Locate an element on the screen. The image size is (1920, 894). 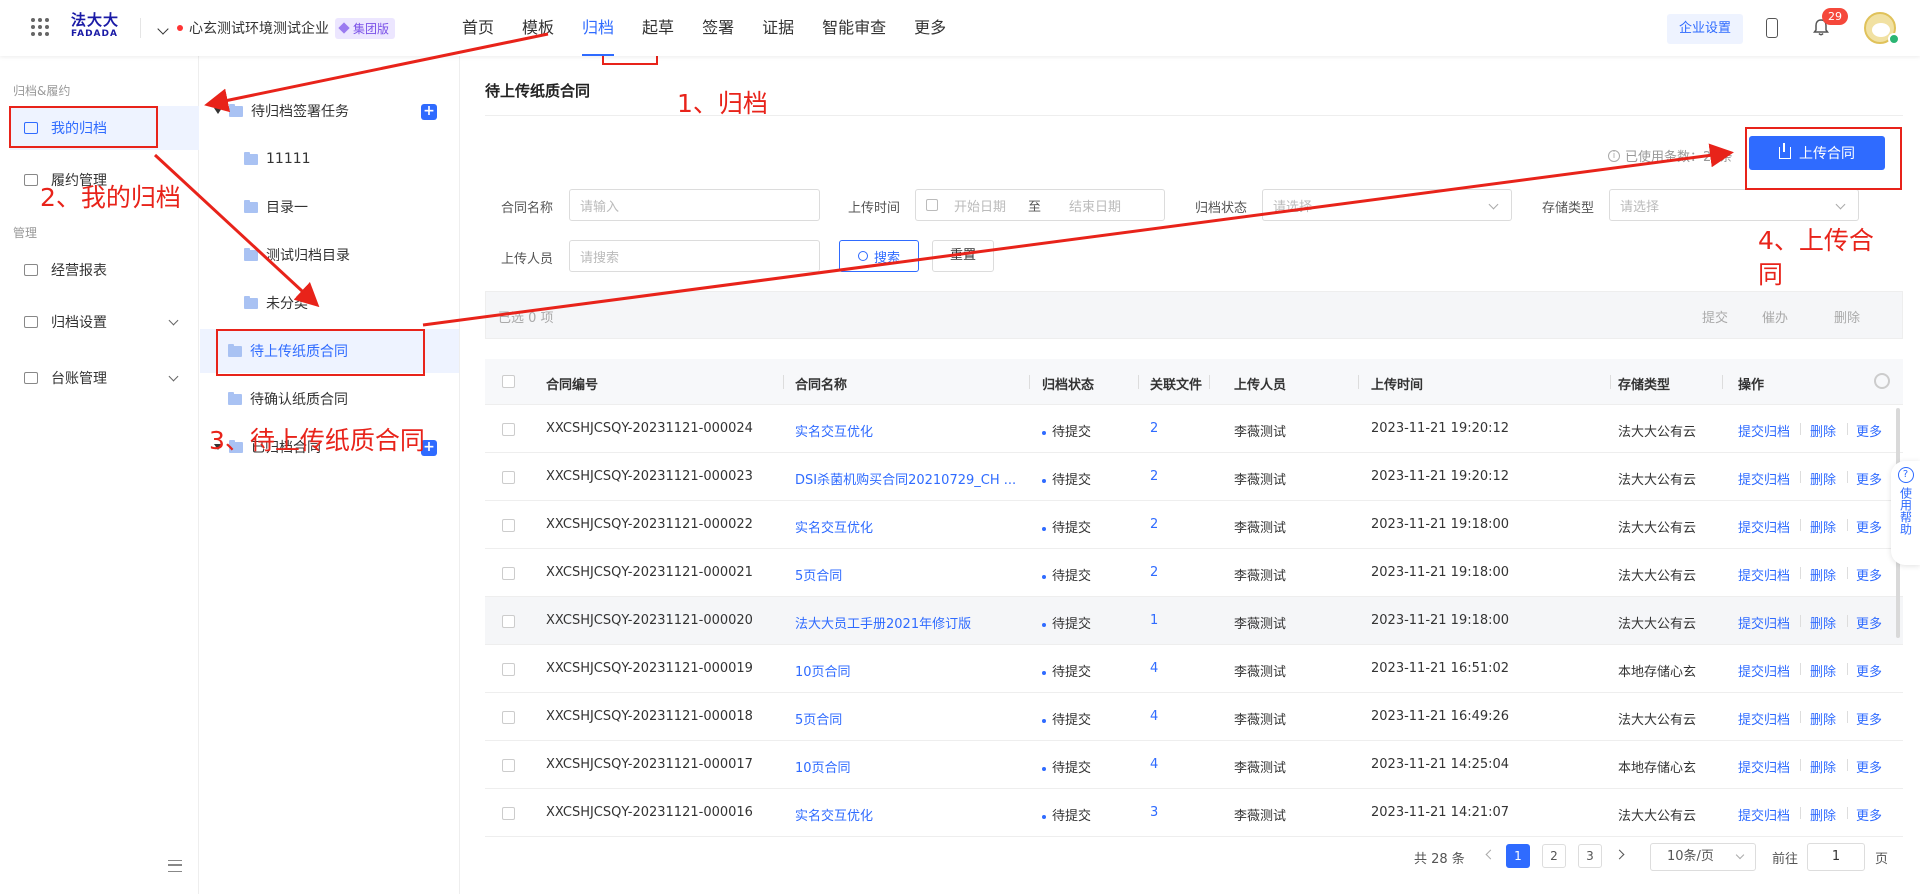
sidebar-item-ledger: 台账管理 is located at coordinates (104, 378).